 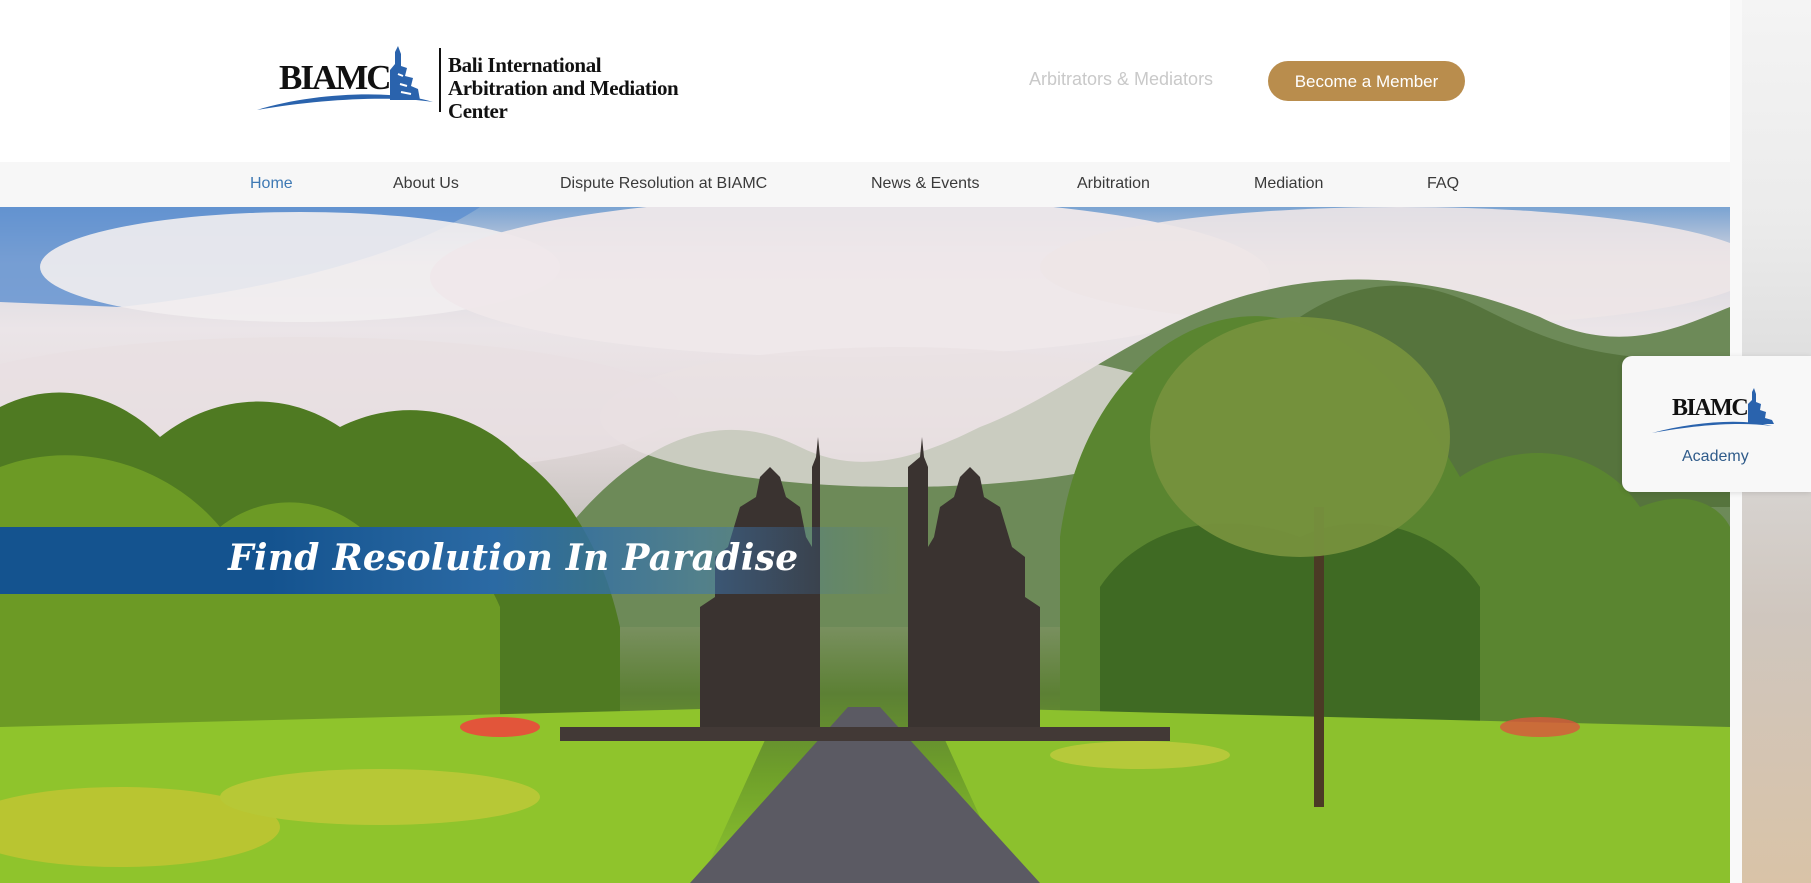 I want to click on logo-divider, so click(x=440, y=80).